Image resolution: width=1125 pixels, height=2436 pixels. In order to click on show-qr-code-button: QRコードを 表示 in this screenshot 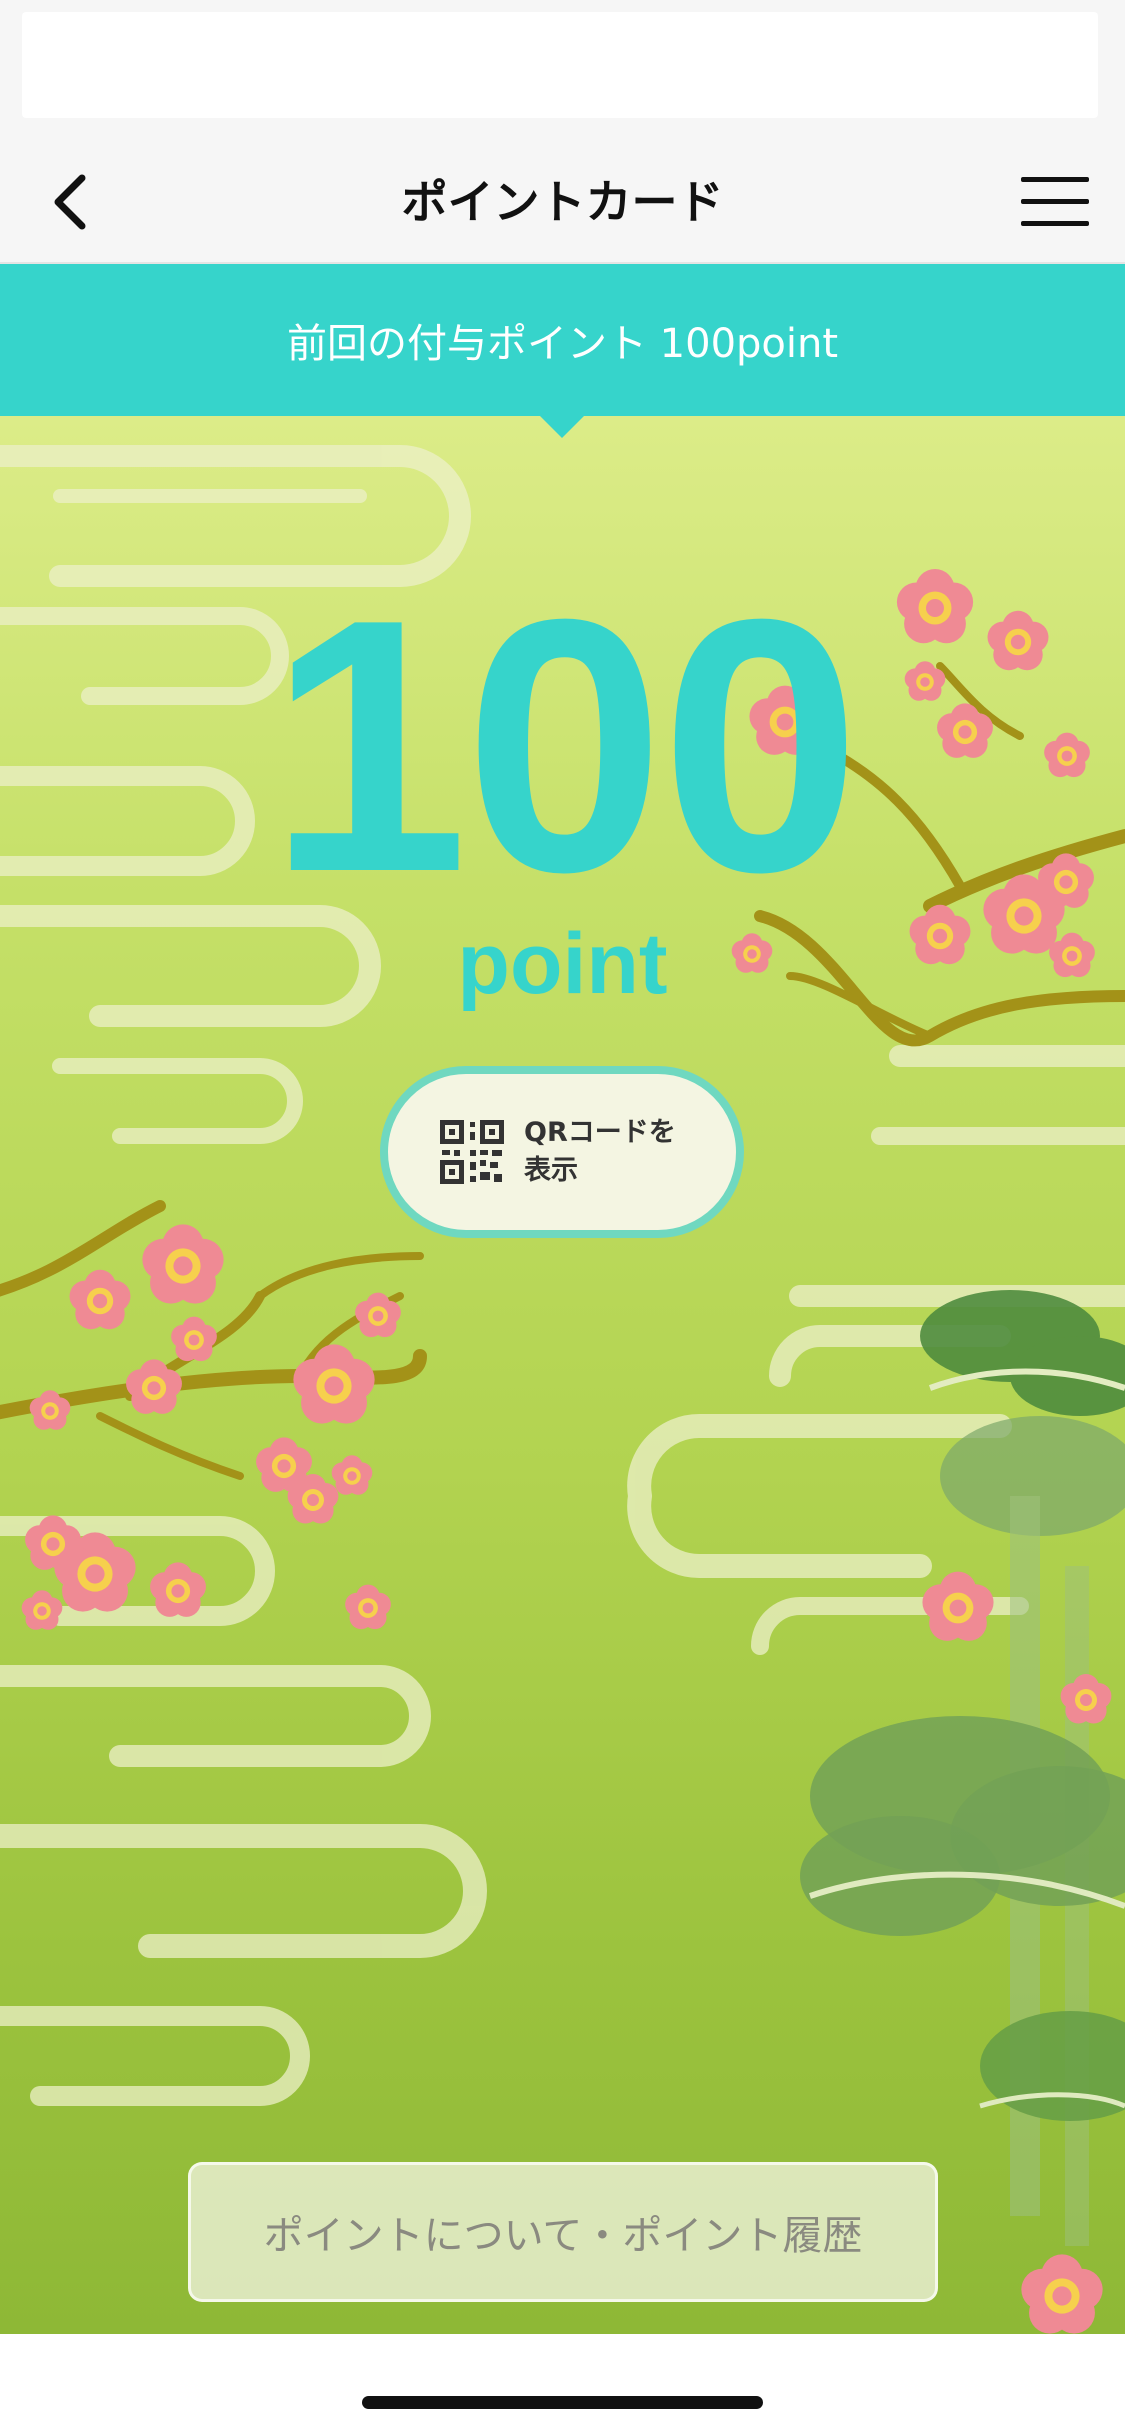, I will do `click(562, 1152)`.